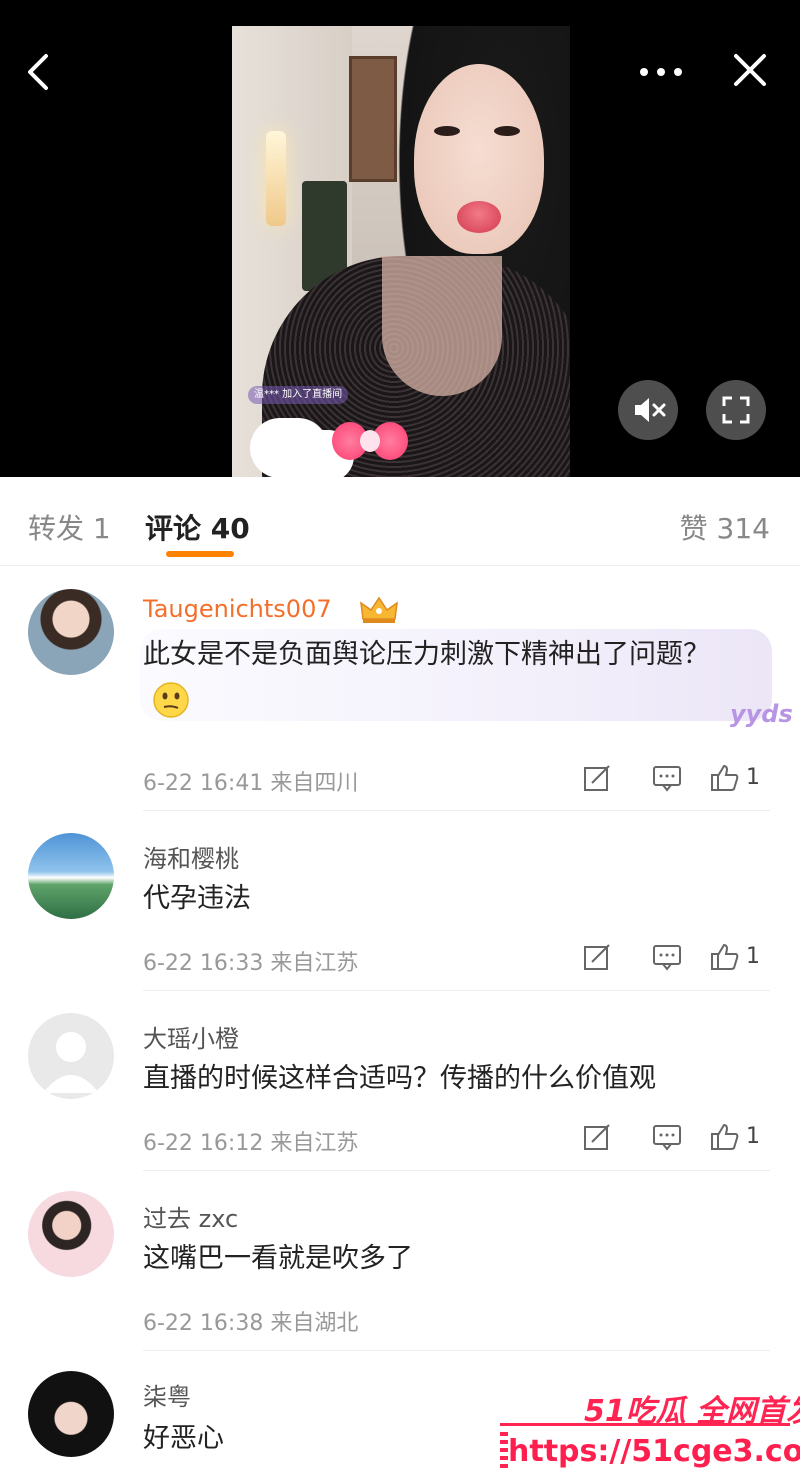  Describe the element at coordinates (725, 527) in the screenshot. I see `tab-likes: 赞 314` at that location.